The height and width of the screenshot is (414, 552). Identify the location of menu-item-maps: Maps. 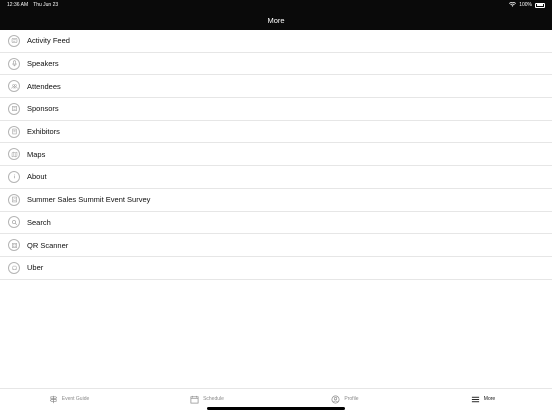
(276, 155).